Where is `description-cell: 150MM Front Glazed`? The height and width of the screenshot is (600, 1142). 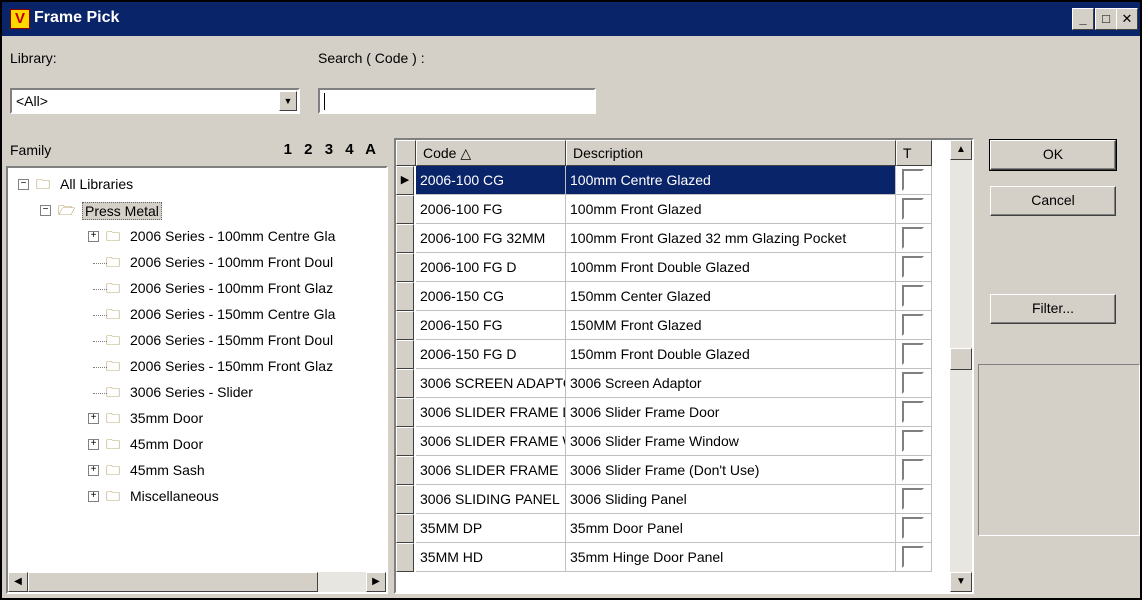 description-cell: 150MM Front Glazed is located at coordinates (731, 325).